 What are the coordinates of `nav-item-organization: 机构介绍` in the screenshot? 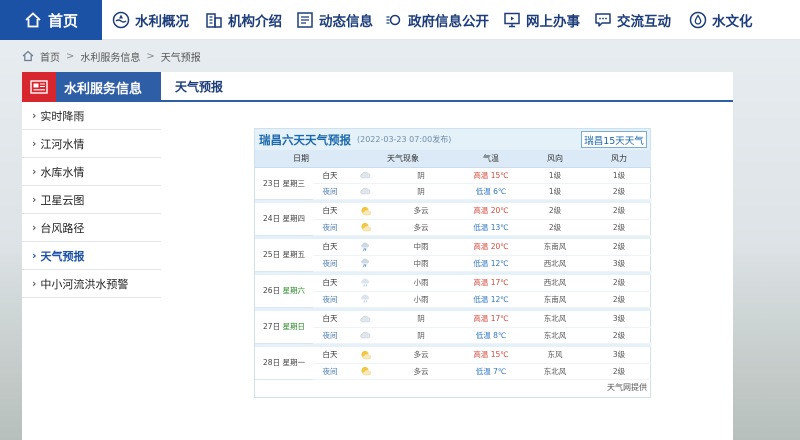 It's located at (243, 20).